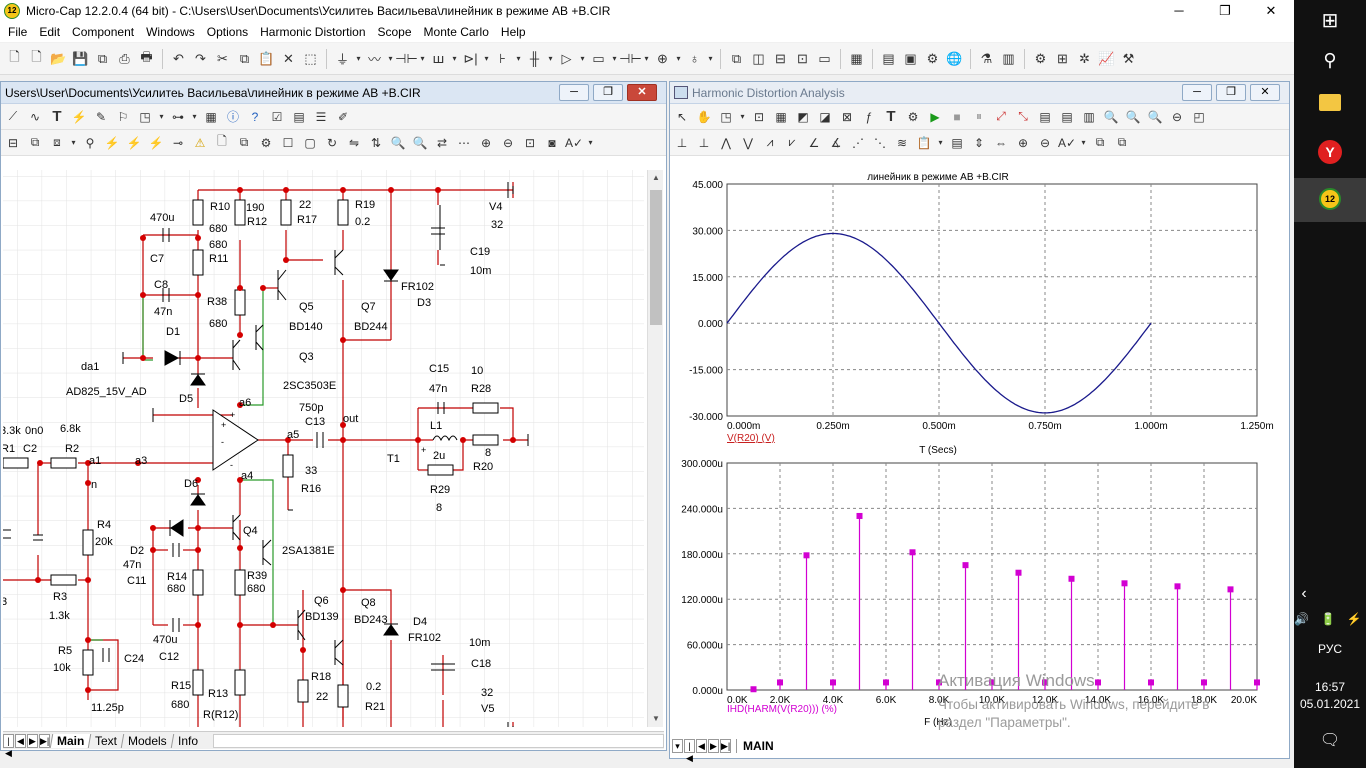 The height and width of the screenshot is (768, 1366). Describe the element at coordinates (178, 117) in the screenshot. I see `tree-icon: ⊶` at that location.